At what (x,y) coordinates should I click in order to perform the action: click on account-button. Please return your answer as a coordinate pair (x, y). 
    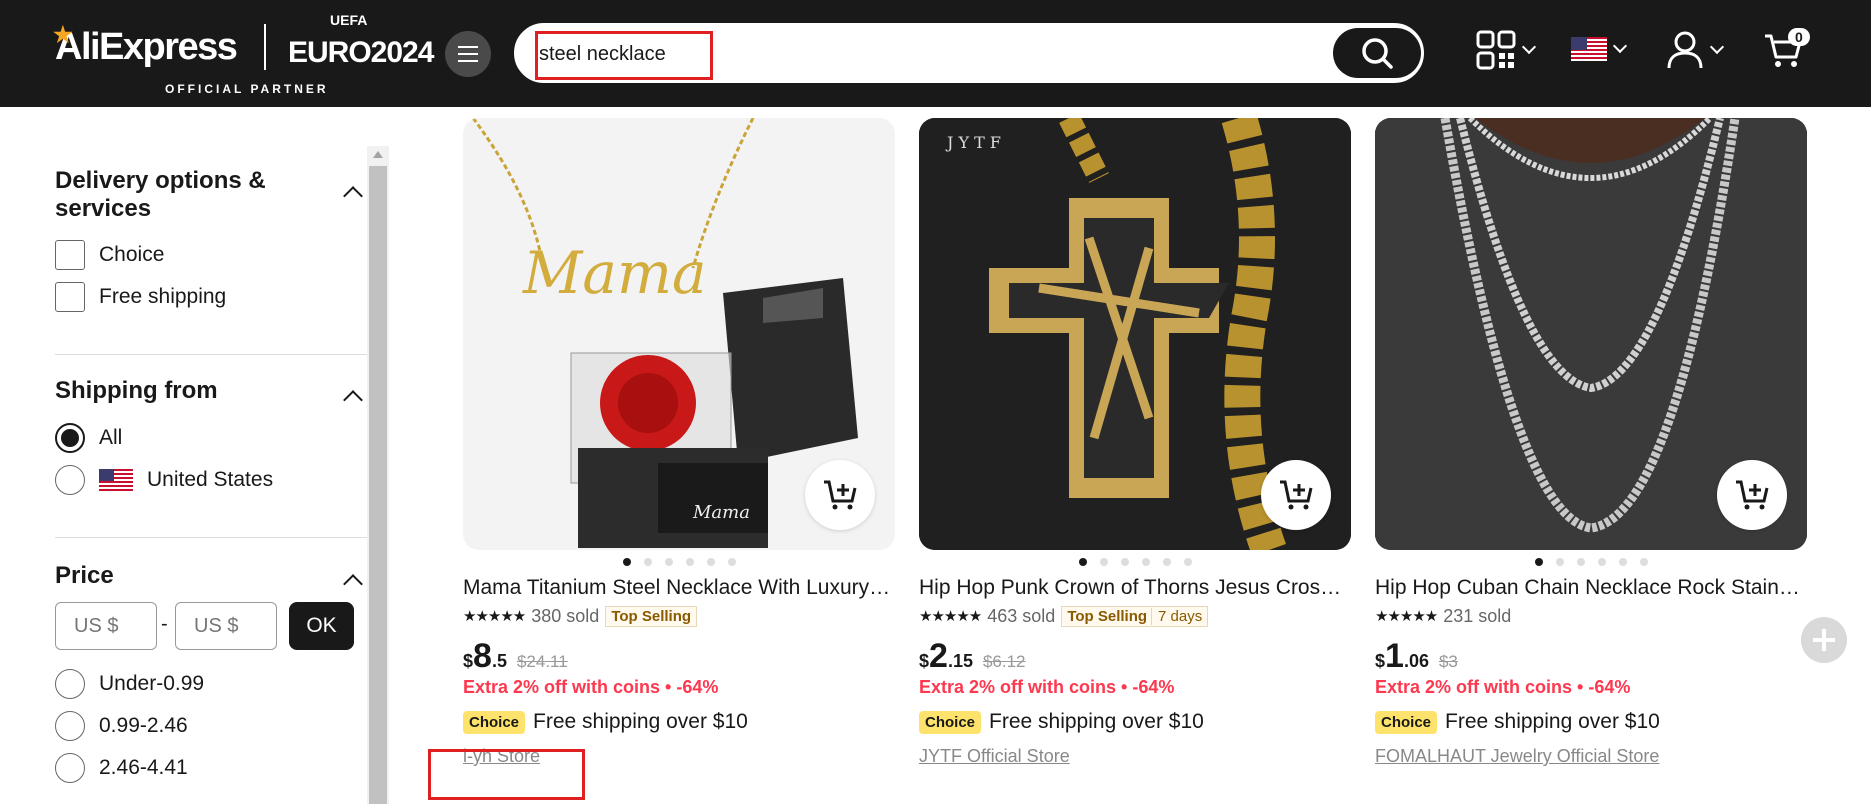
    Looking at the image, I should click on (1695, 50).